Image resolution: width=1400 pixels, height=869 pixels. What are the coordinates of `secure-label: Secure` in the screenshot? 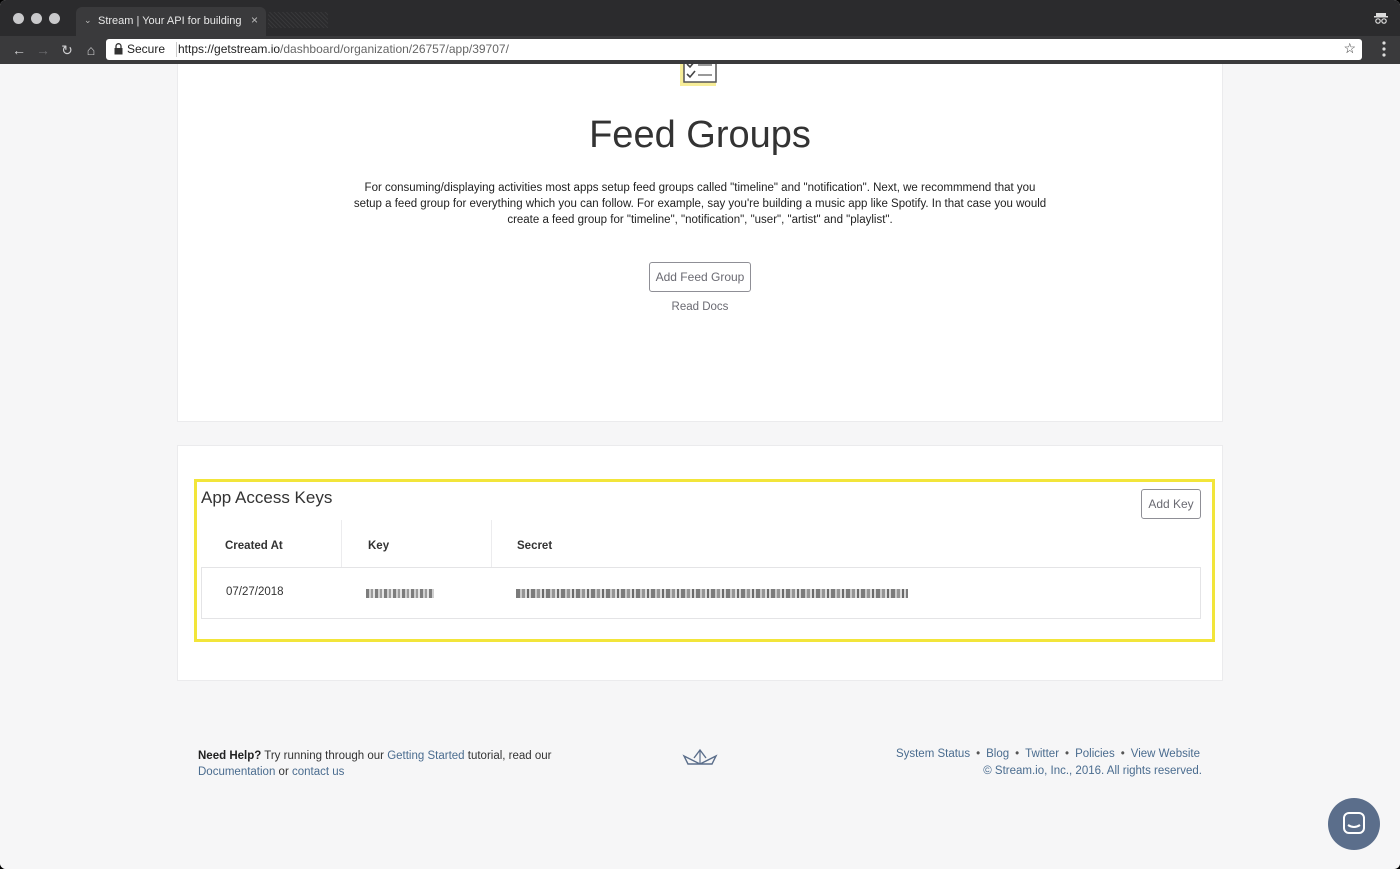 It's located at (146, 49).